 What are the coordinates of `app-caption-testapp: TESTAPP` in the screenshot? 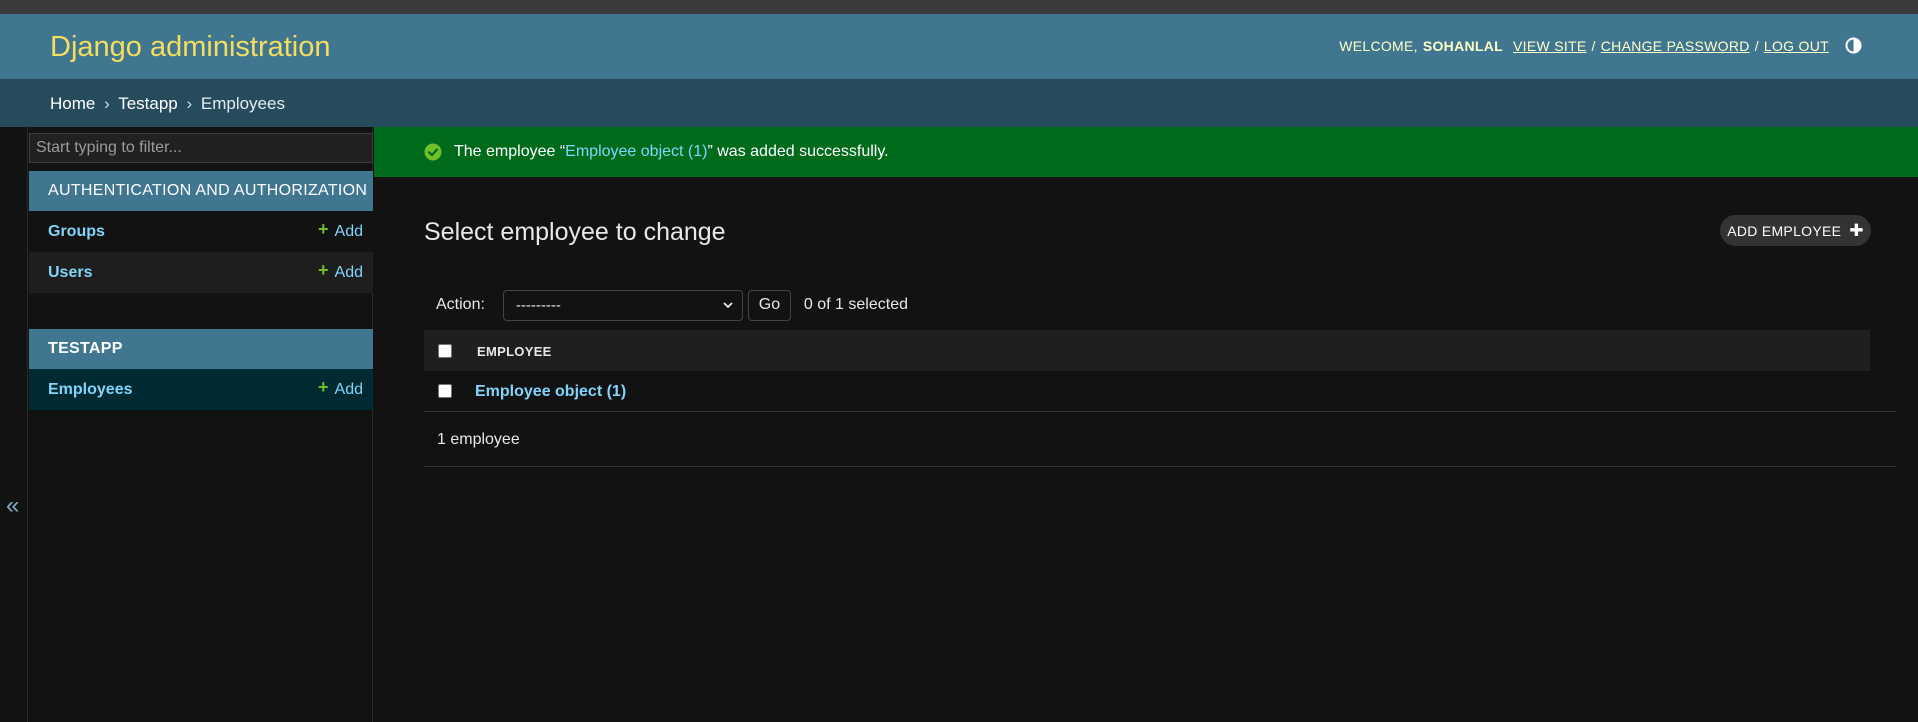 It's located at (201, 349).